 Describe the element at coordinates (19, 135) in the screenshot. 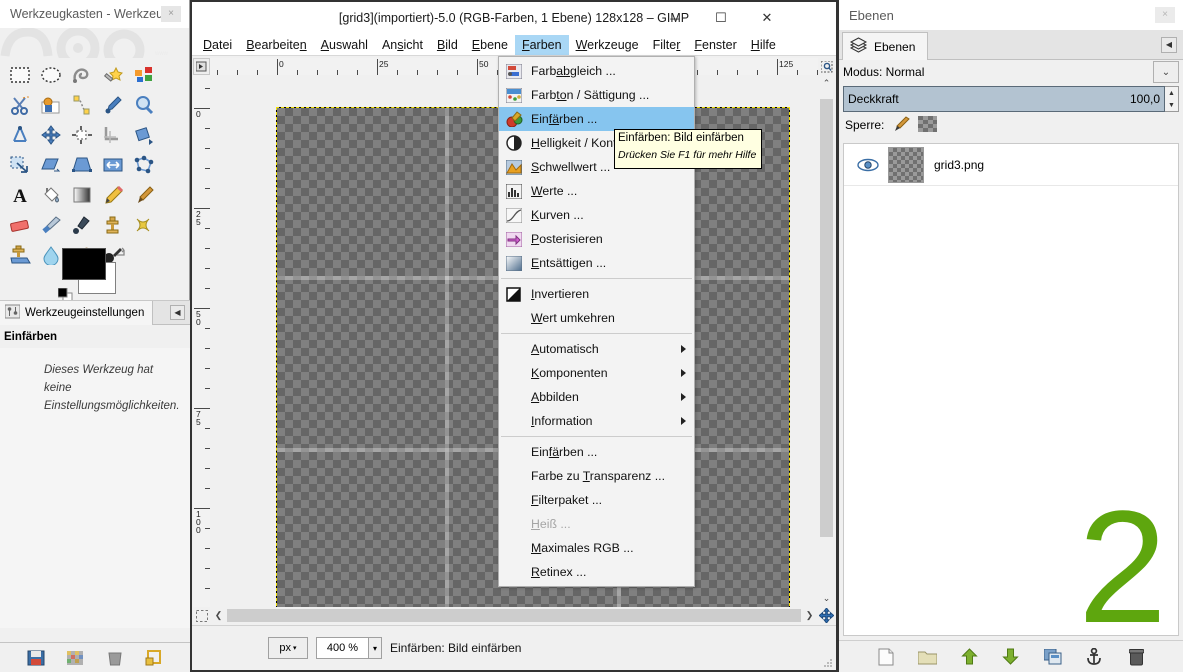

I see `measure-tool` at that location.